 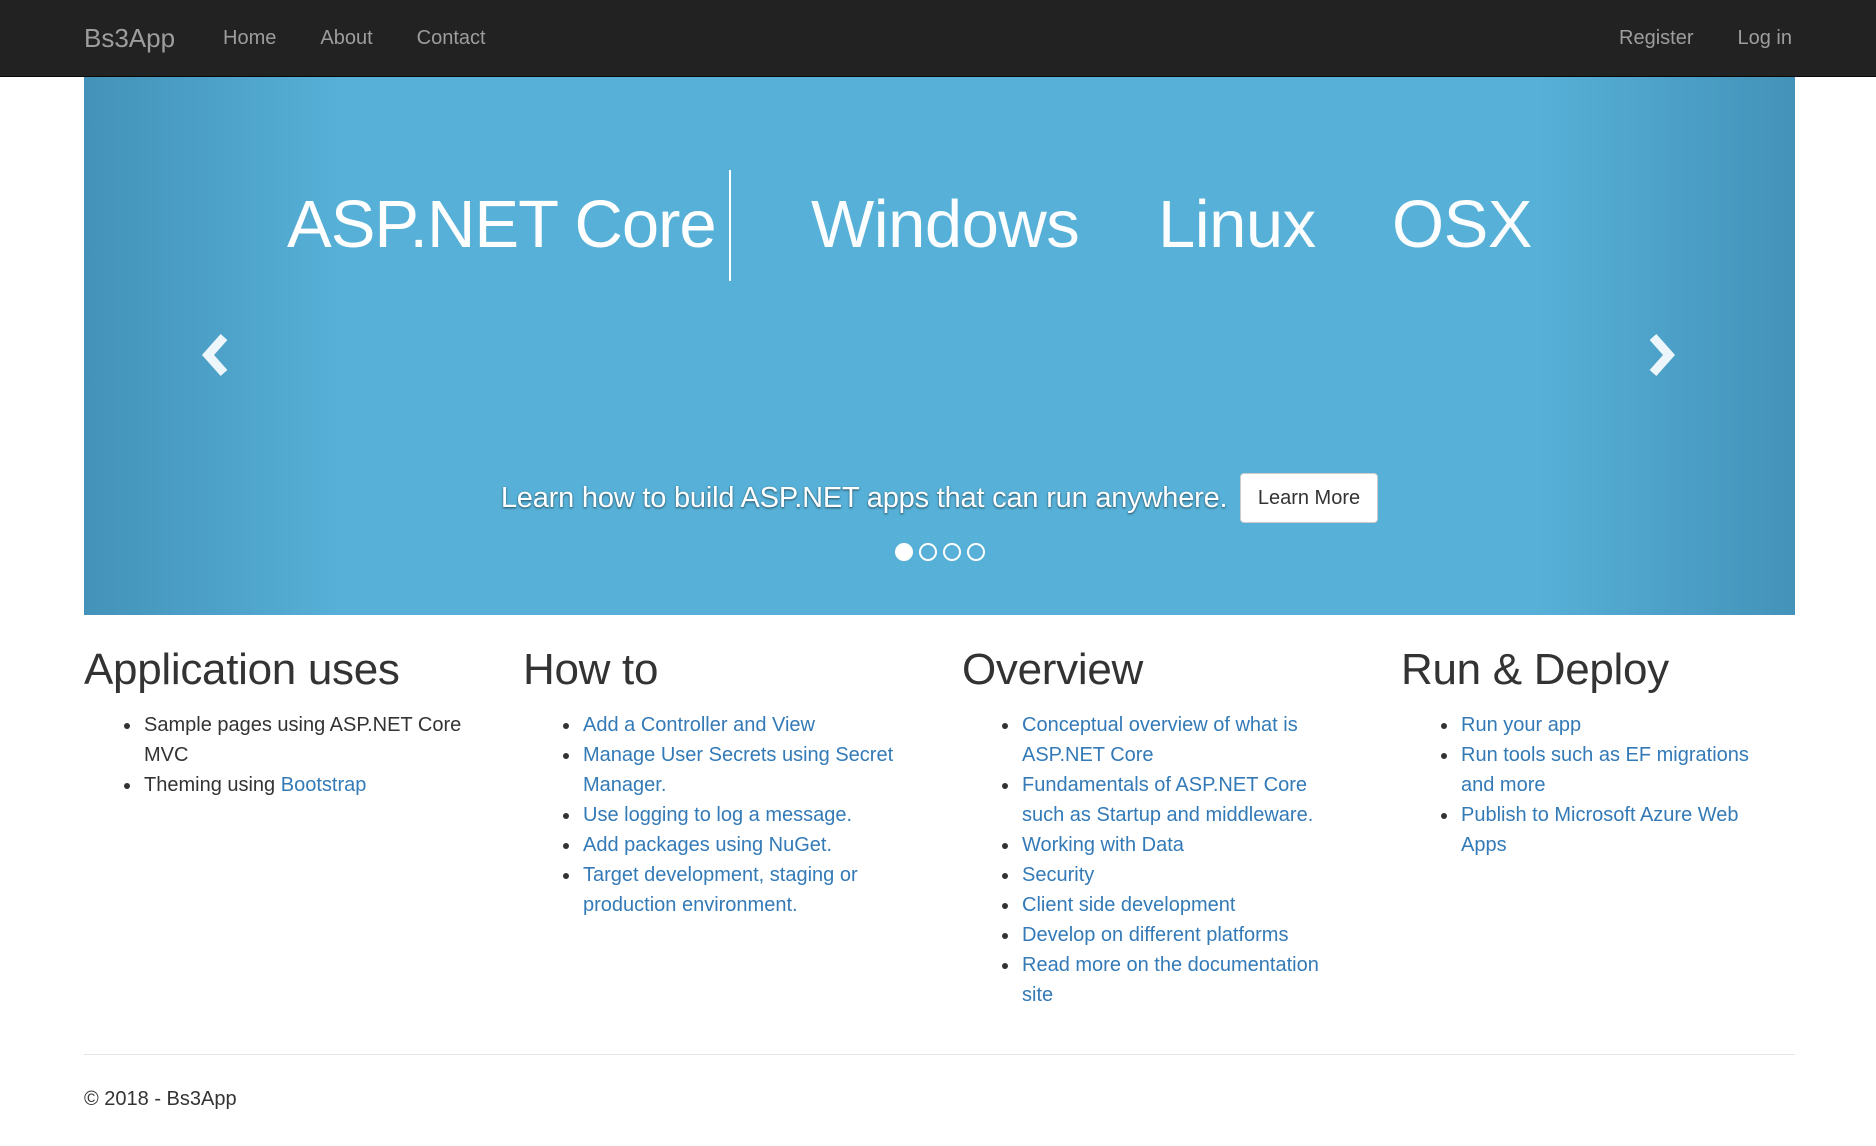 What do you see at coordinates (1052, 669) in the screenshot?
I see `column-heading: Overview` at bounding box center [1052, 669].